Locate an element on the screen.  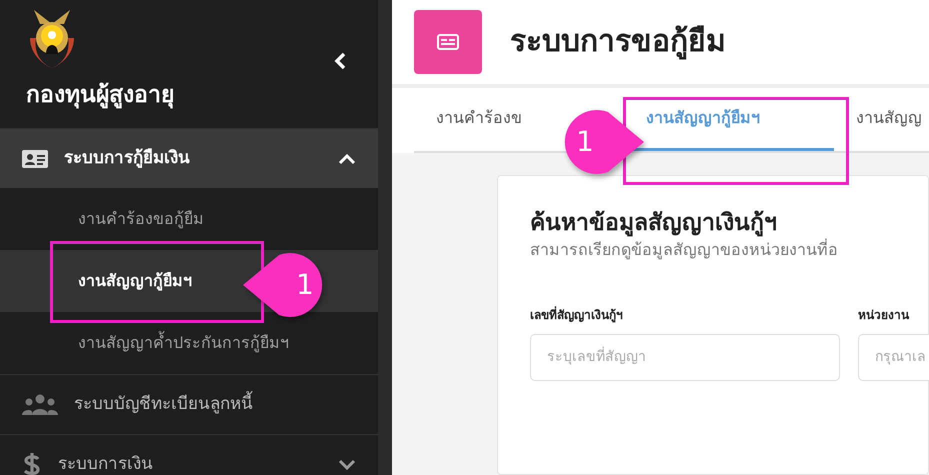
id-card-icon is located at coordinates (35, 159).